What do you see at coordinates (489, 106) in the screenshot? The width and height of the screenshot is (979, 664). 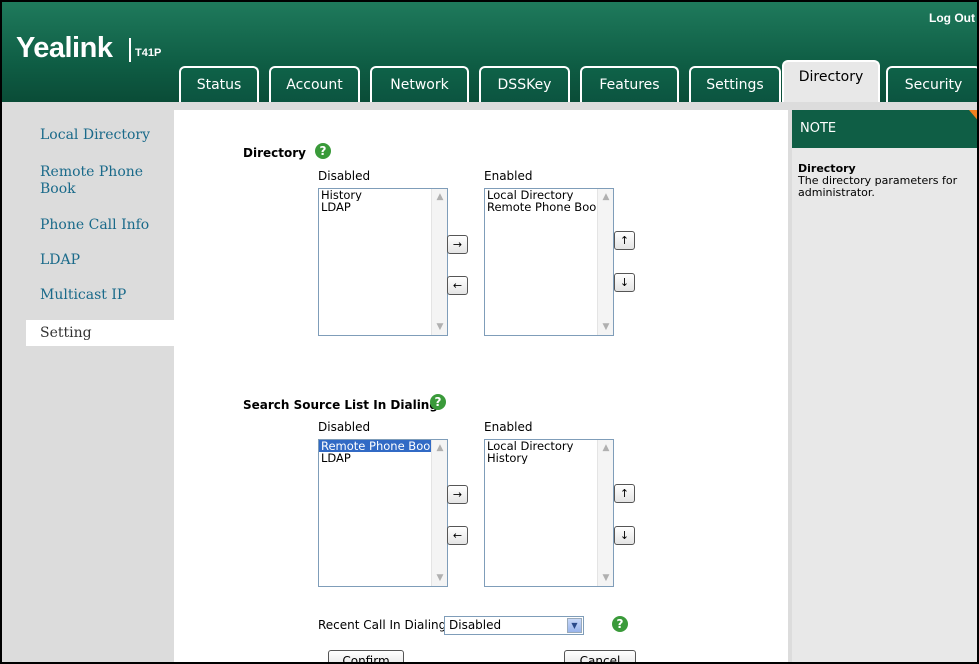 I see `header-strip` at bounding box center [489, 106].